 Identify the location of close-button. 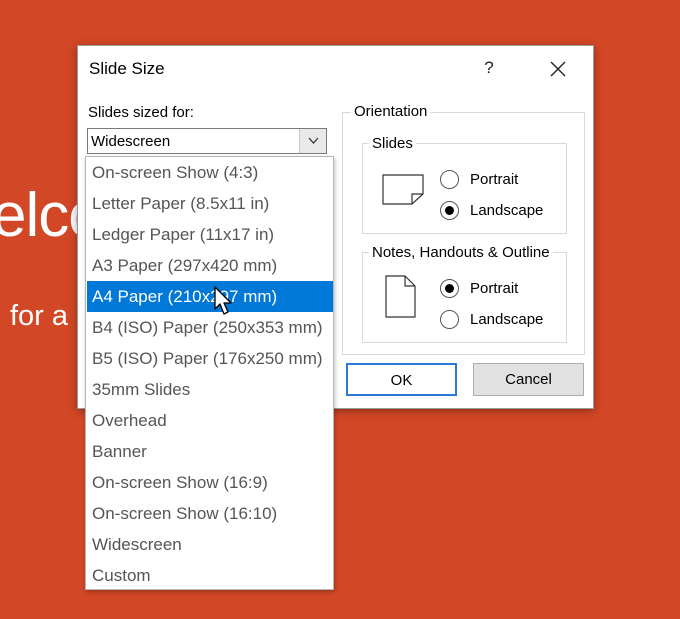
(558, 69).